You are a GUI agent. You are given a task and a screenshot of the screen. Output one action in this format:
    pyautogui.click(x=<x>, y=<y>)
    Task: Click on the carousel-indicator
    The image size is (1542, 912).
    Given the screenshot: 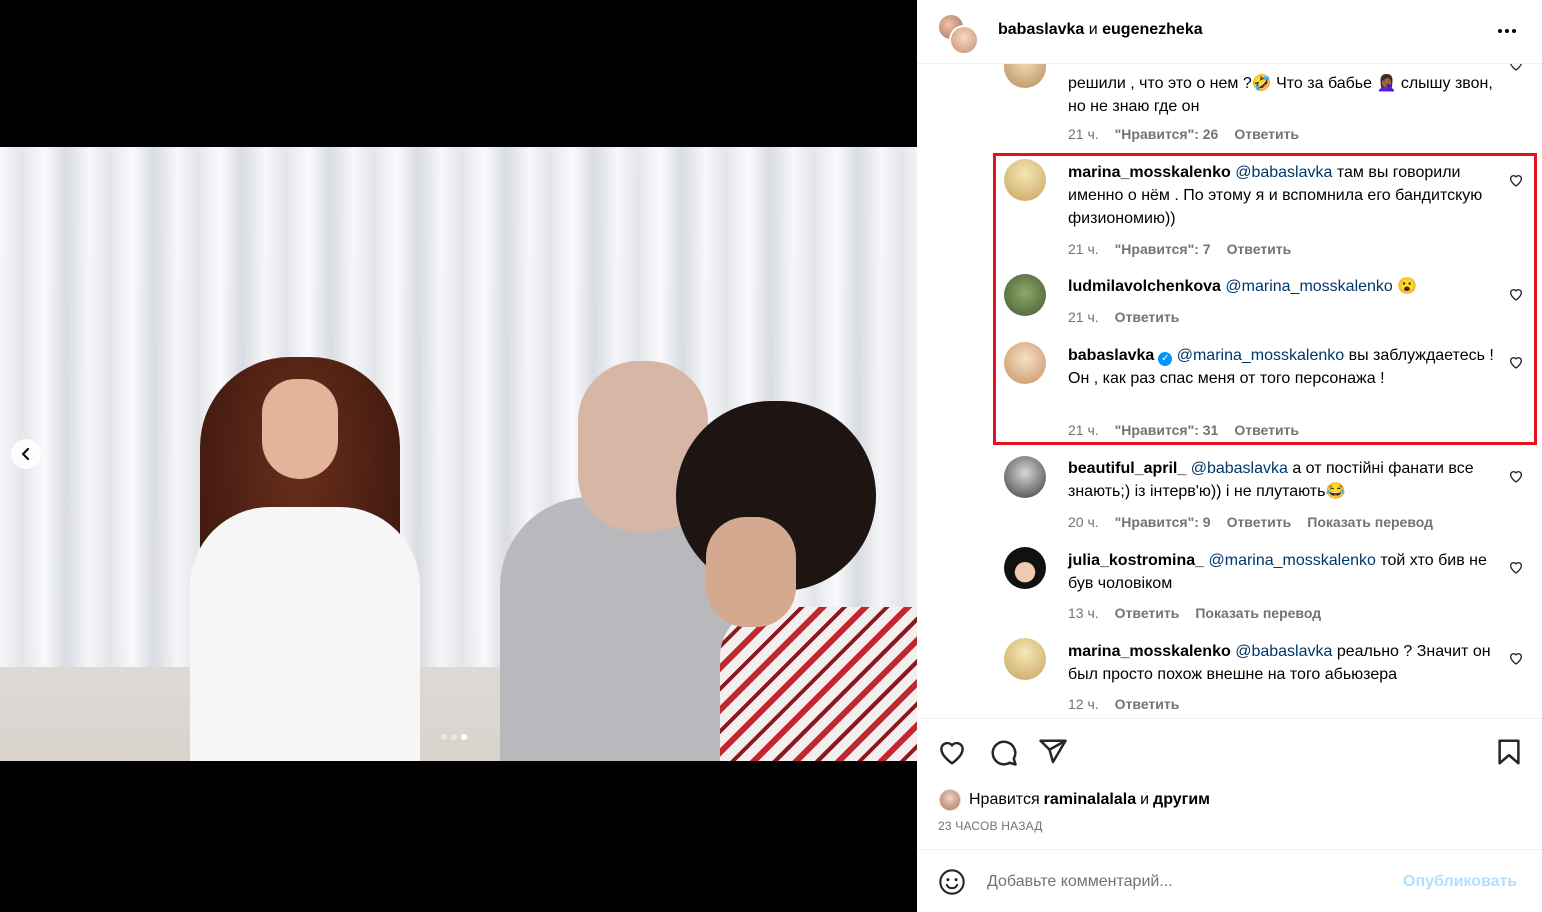 What is the action you would take?
    pyautogui.click(x=454, y=737)
    